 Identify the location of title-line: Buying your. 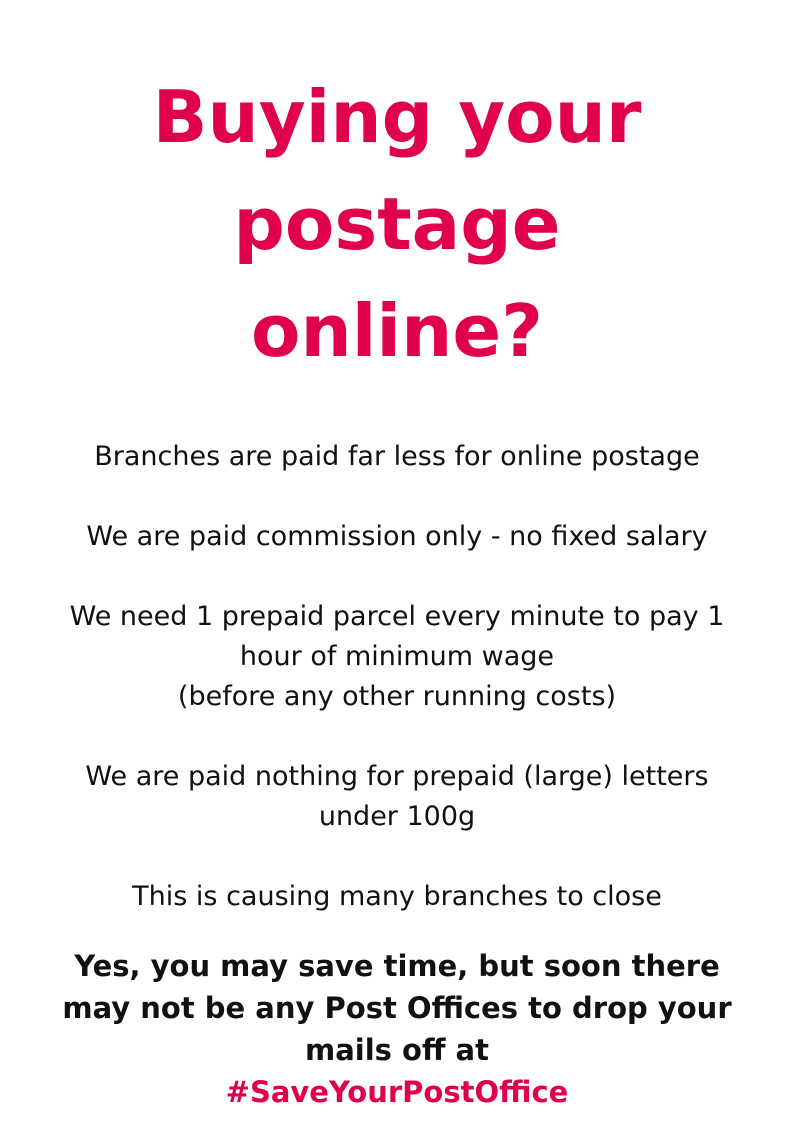
(397, 117).